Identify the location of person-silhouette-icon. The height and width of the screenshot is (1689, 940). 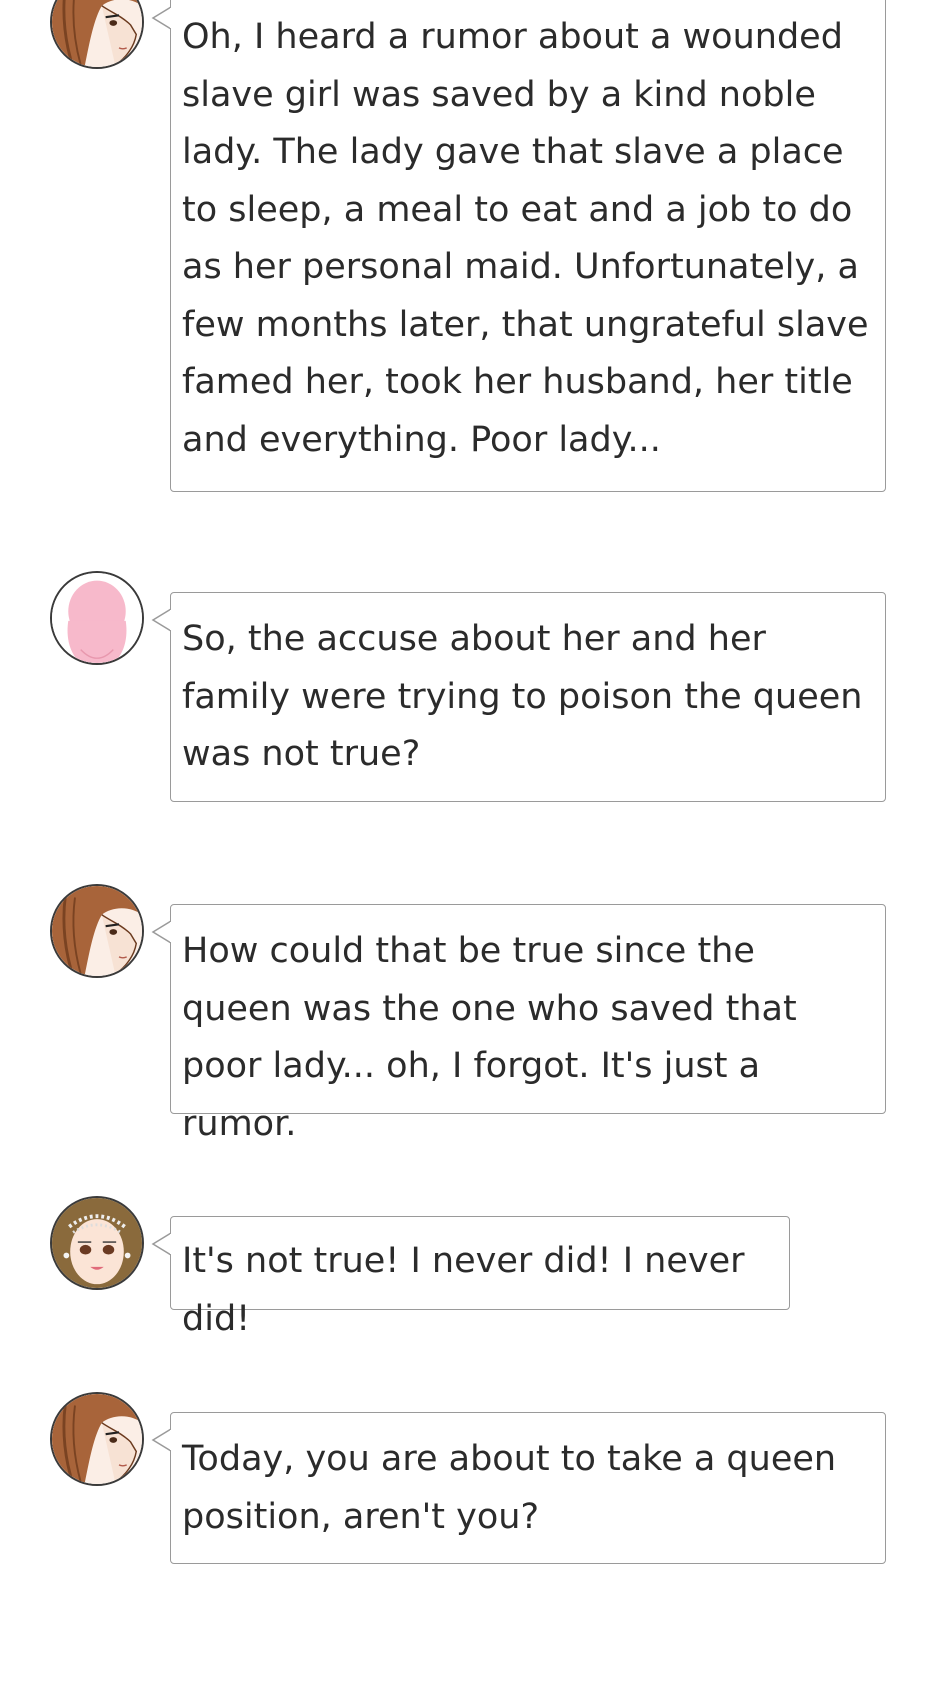
(97, 618).